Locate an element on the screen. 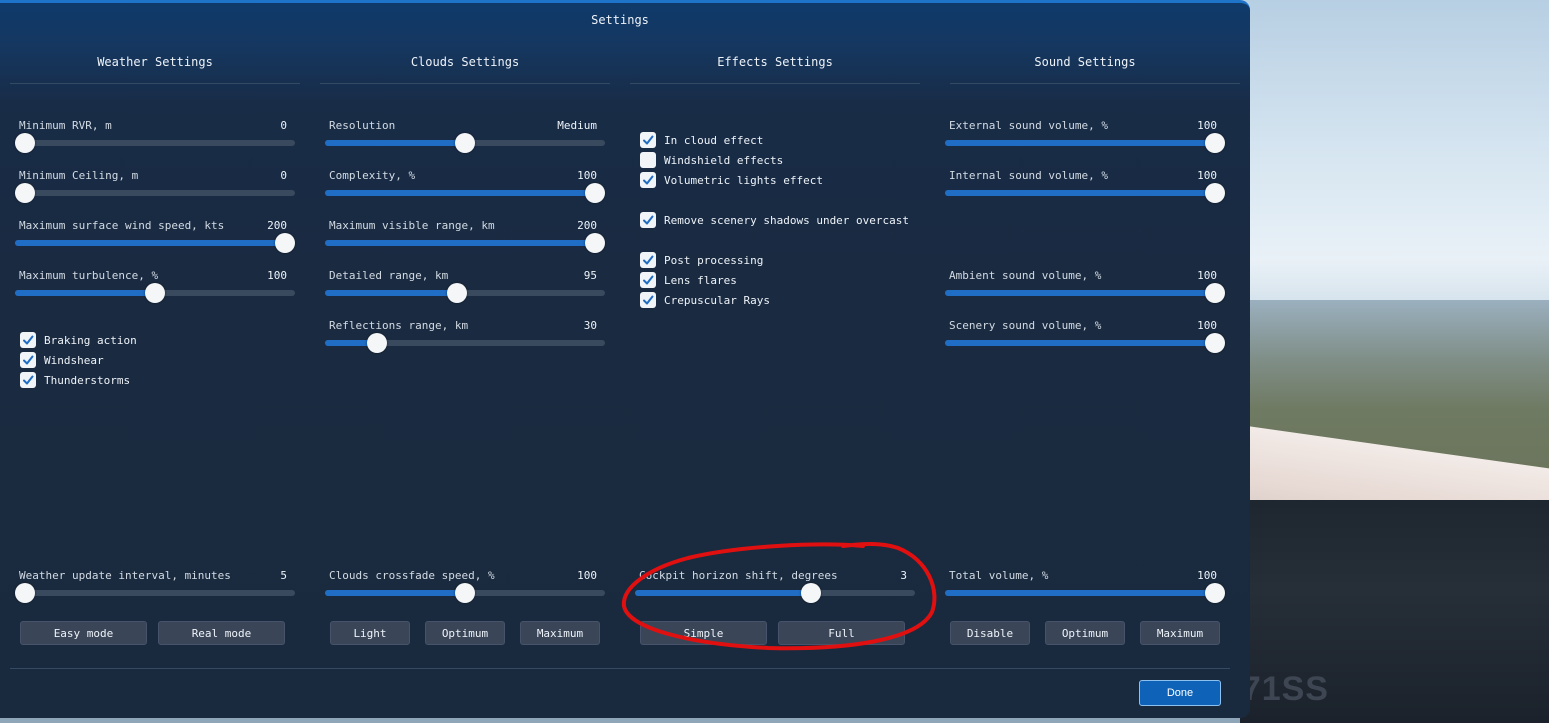  effects-checkbox: Lens flares is located at coordinates (688, 280).